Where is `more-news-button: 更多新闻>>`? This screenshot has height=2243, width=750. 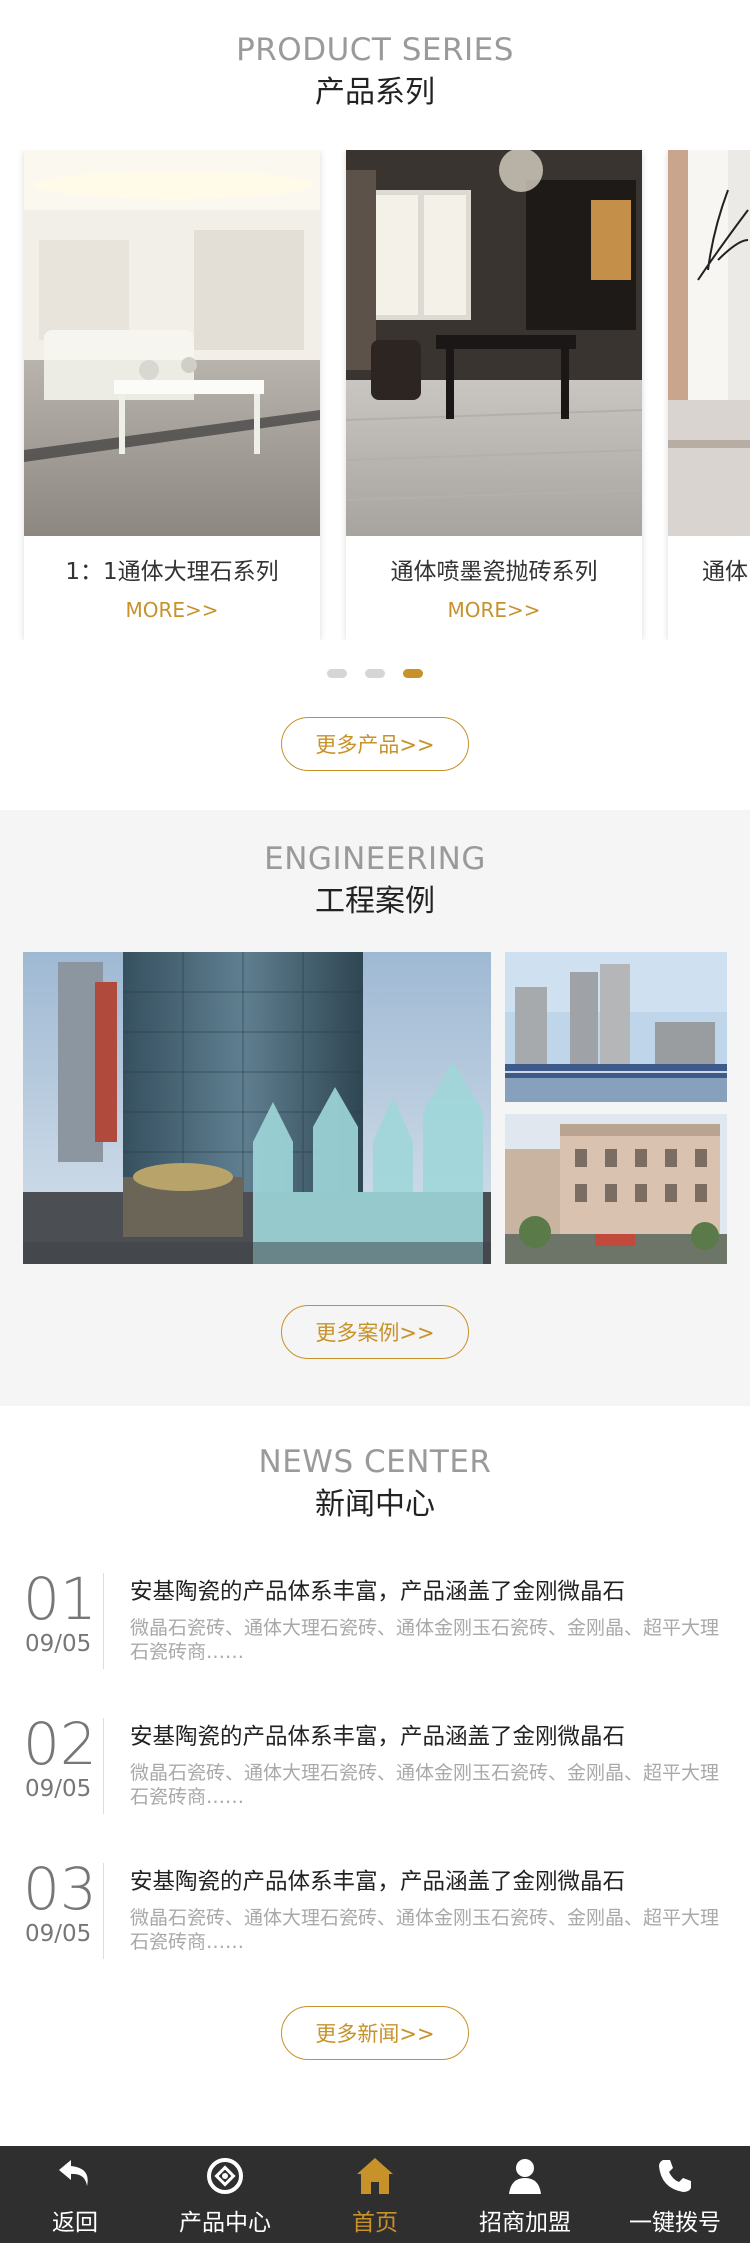
more-news-button: 更多新闻>> is located at coordinates (375, 2033).